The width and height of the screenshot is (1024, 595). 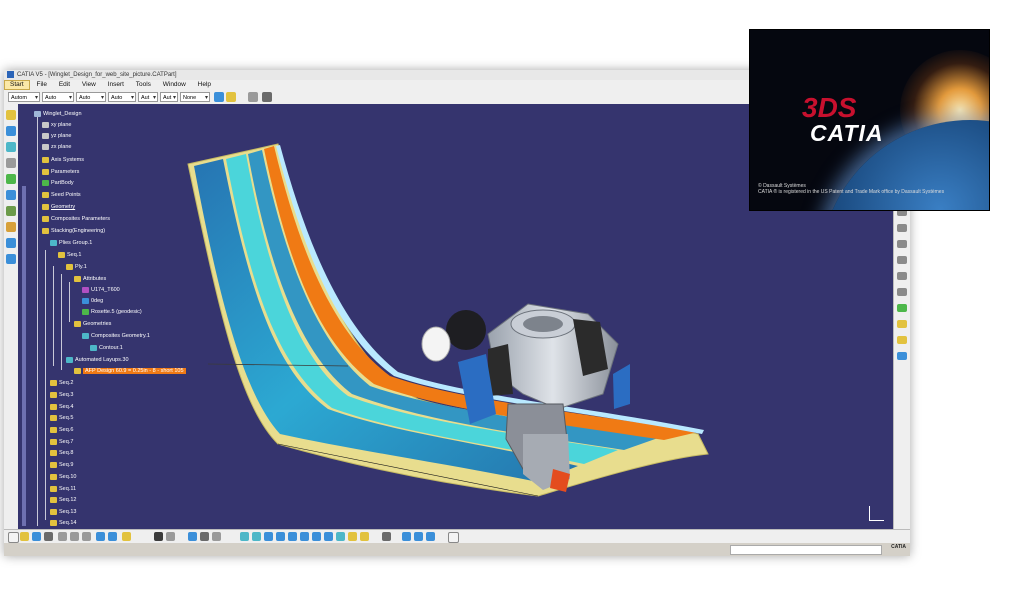 What do you see at coordinates (86, 536) in the screenshot?
I see `paste-icon` at bounding box center [86, 536].